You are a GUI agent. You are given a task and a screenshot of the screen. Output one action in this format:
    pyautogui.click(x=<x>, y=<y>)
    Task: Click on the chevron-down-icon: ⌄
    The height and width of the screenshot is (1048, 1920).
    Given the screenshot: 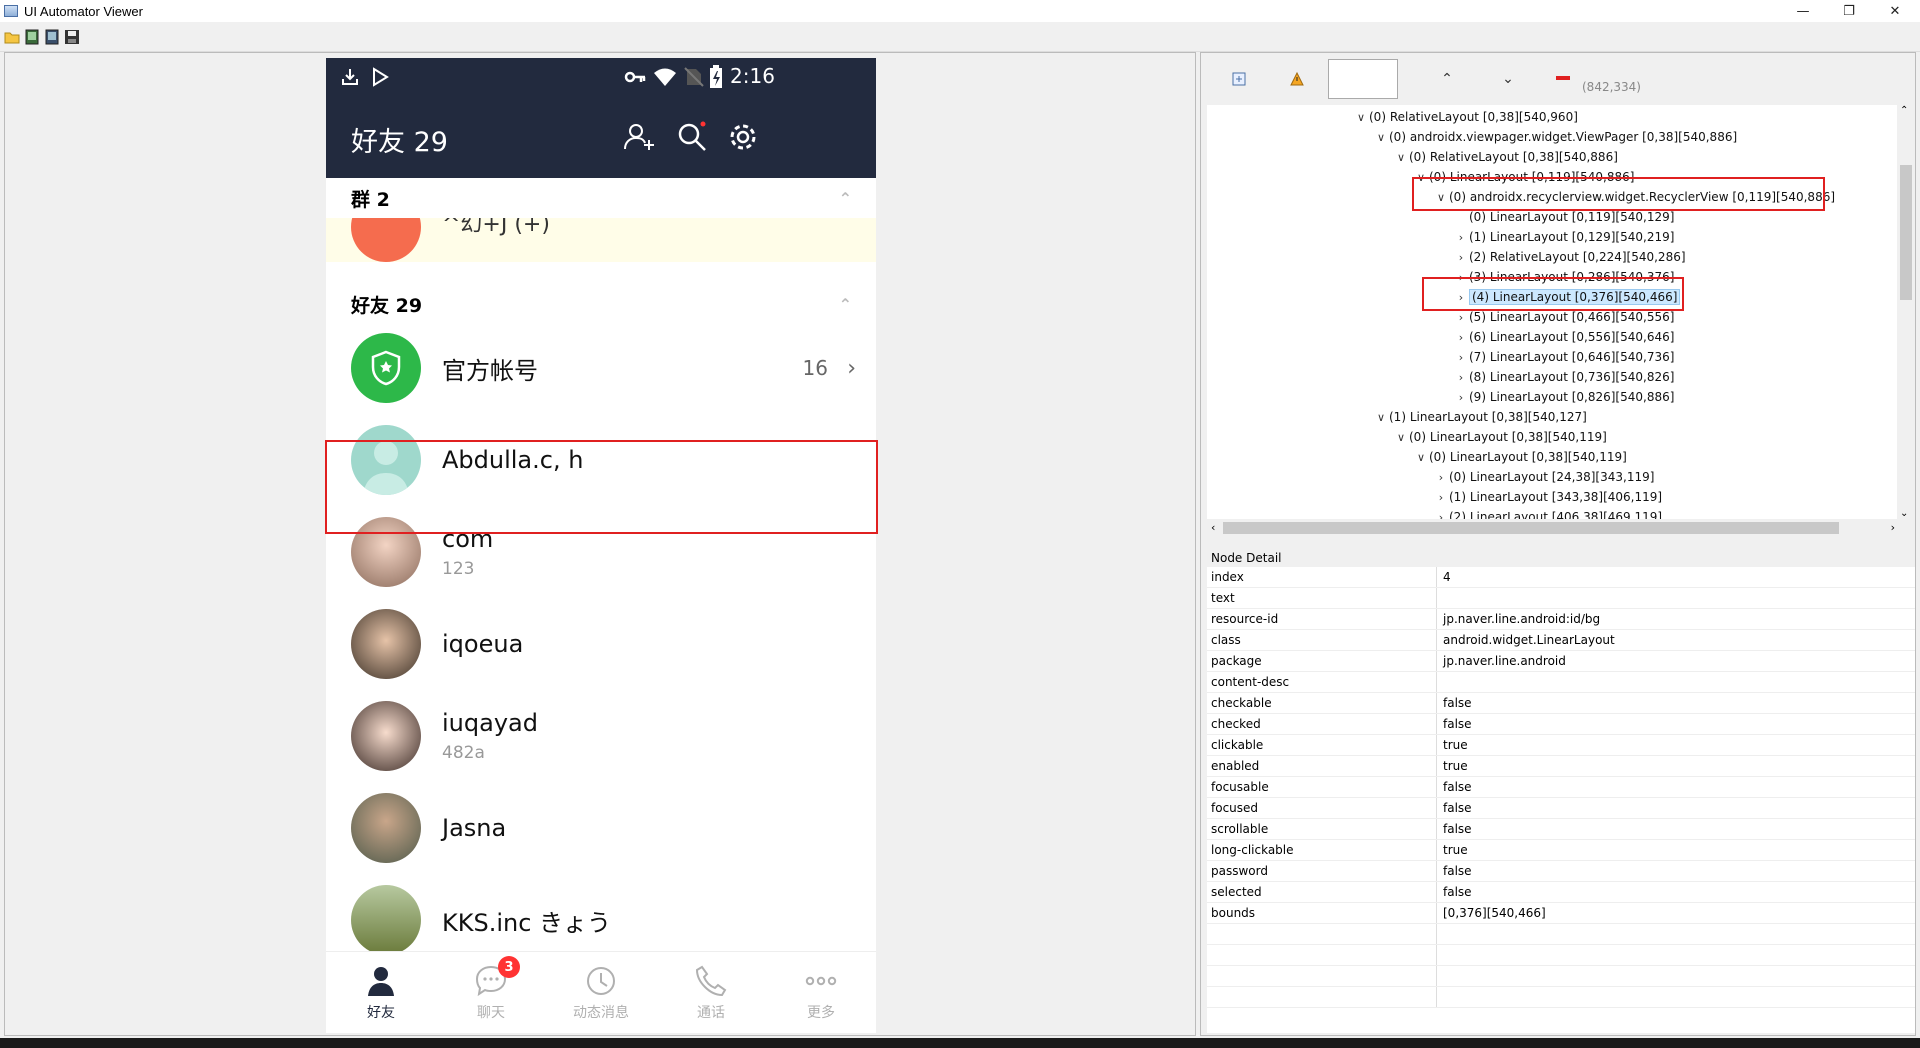 What is the action you would take?
    pyautogui.click(x=1508, y=79)
    